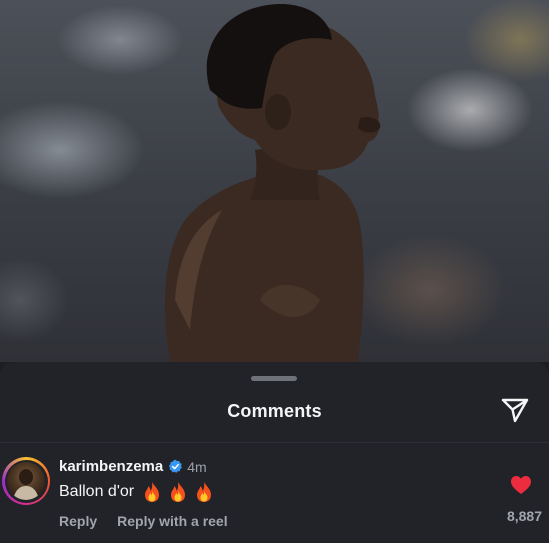  Describe the element at coordinates (111, 466) in the screenshot. I see `comment-username: karimbenzema` at that location.